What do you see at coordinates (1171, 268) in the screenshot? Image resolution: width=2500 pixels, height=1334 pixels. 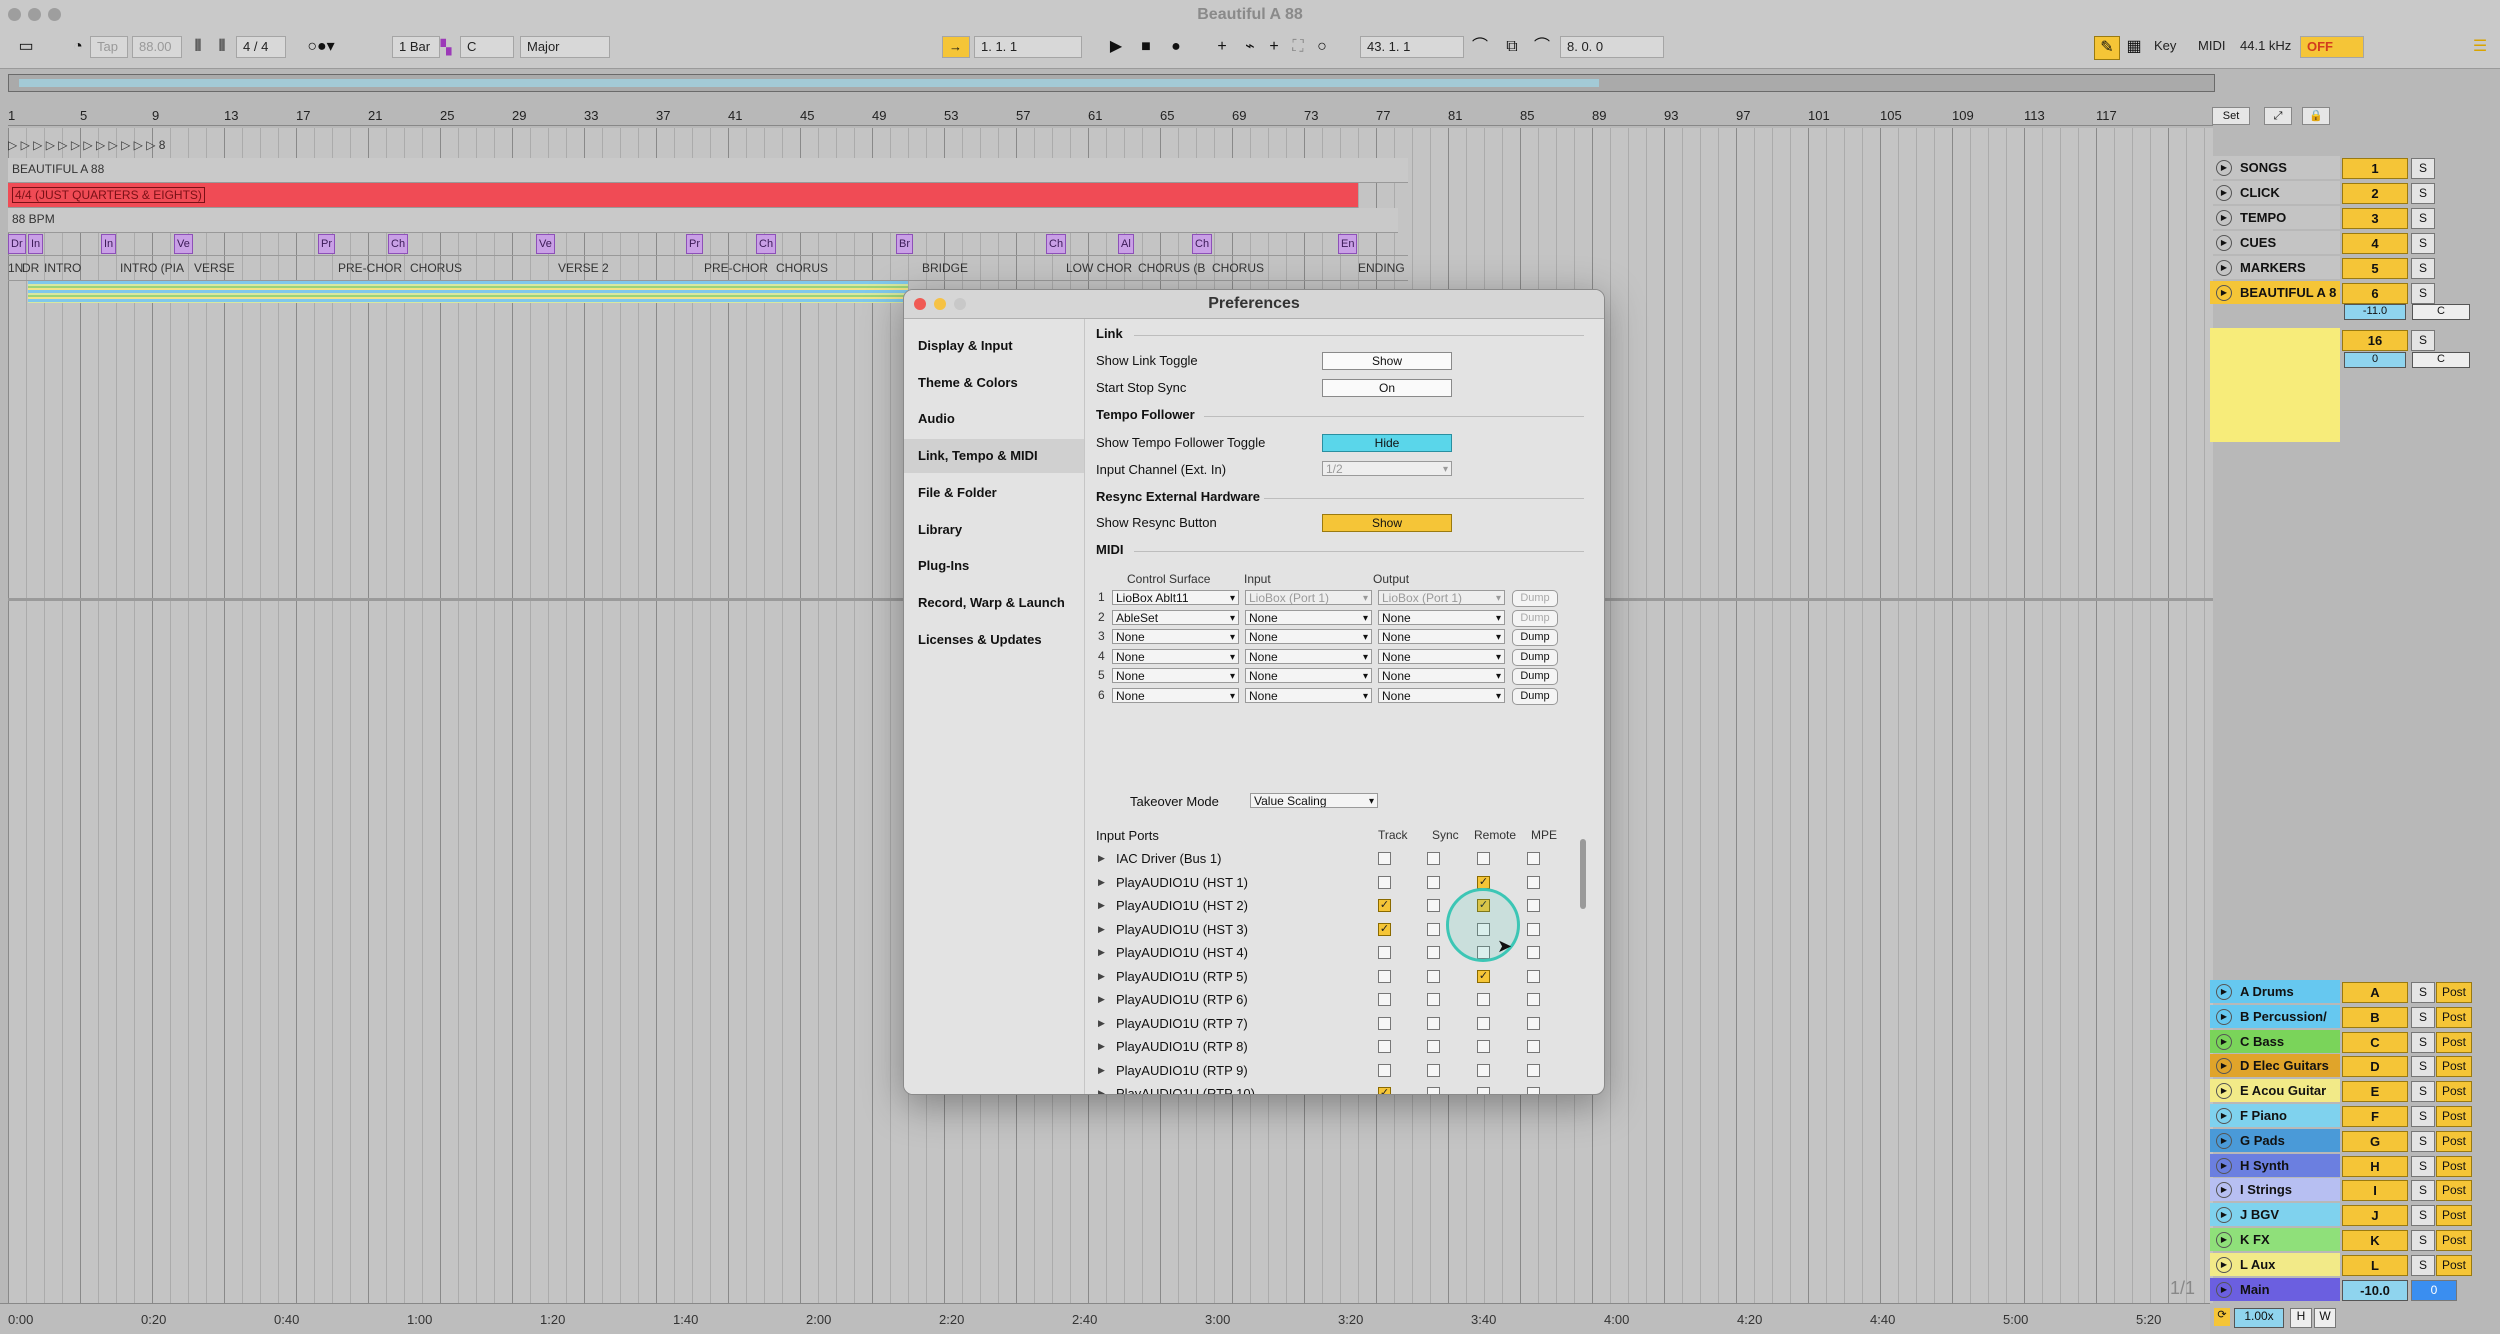 I see `section-marker: CHORUS (B` at bounding box center [1171, 268].